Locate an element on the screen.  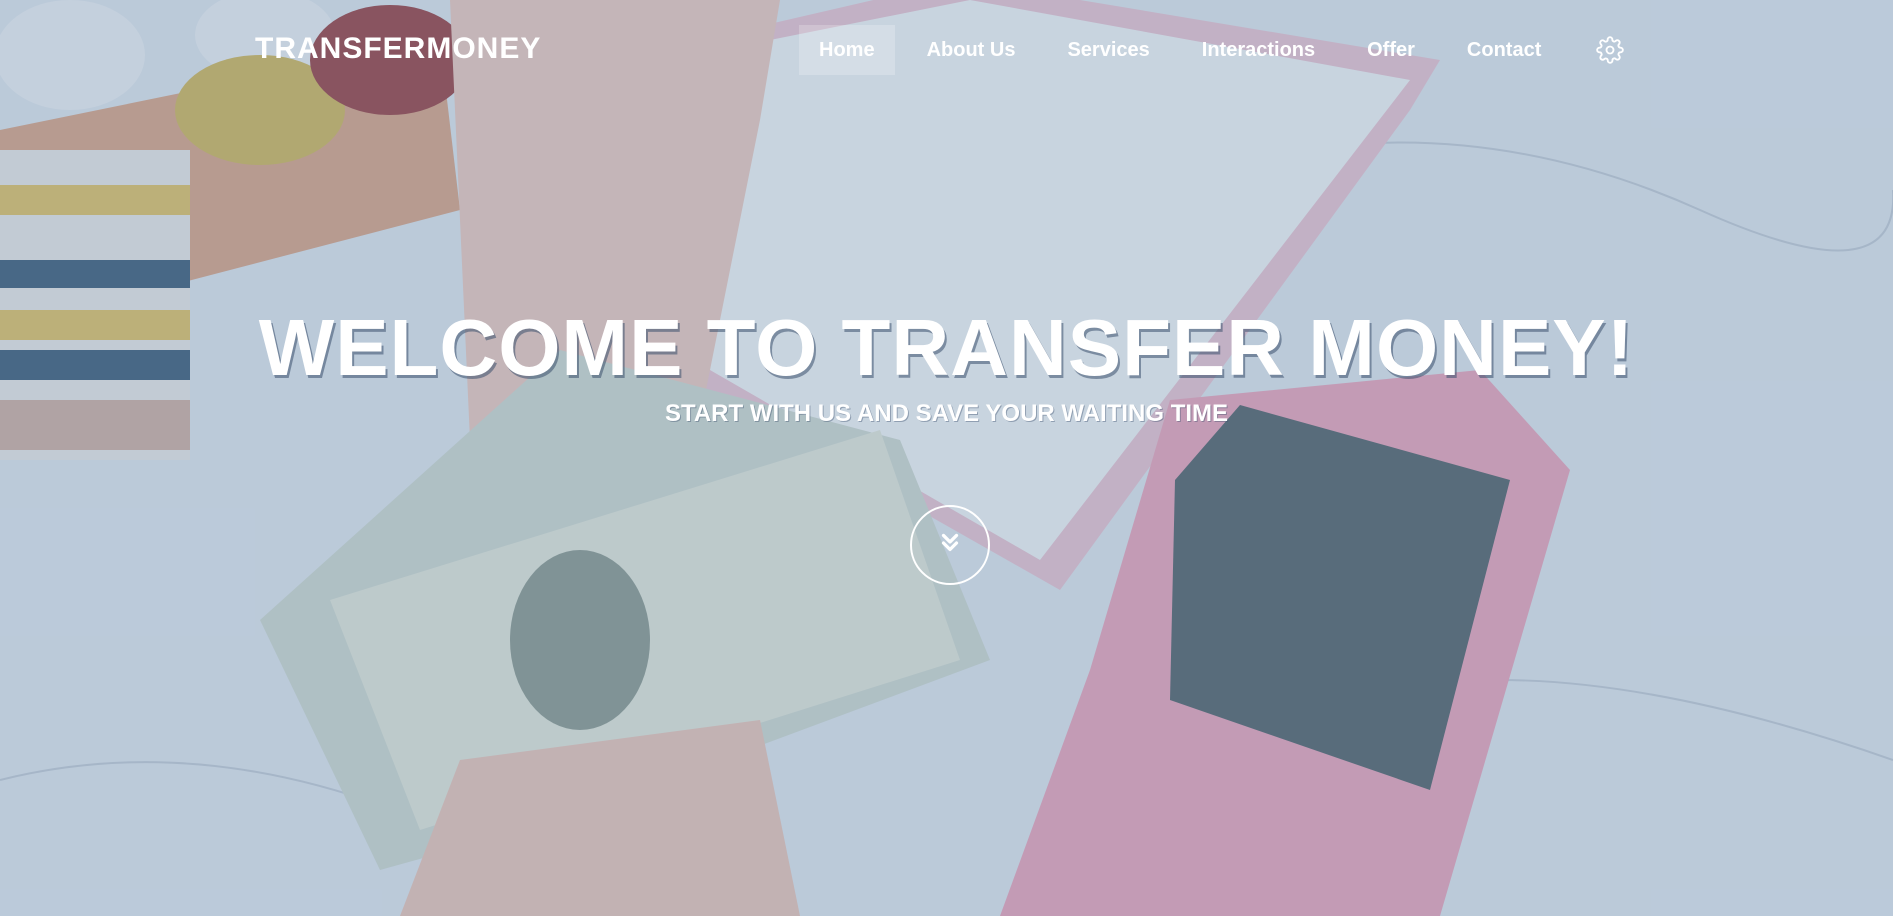
nav-link-services: Services is located at coordinates (1108, 50).